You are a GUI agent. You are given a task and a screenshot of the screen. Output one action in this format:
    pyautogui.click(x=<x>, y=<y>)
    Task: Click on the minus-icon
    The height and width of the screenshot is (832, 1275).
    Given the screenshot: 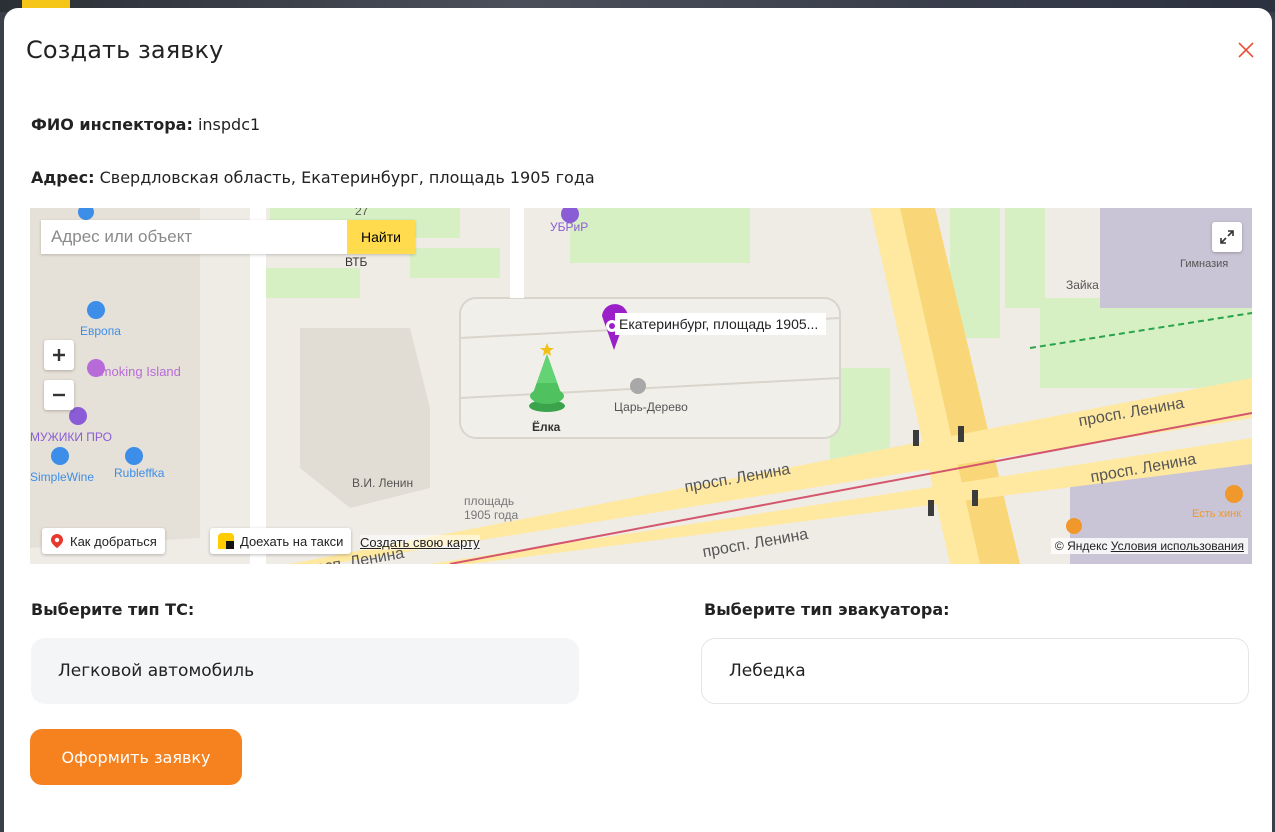 What is the action you would take?
    pyautogui.click(x=59, y=395)
    